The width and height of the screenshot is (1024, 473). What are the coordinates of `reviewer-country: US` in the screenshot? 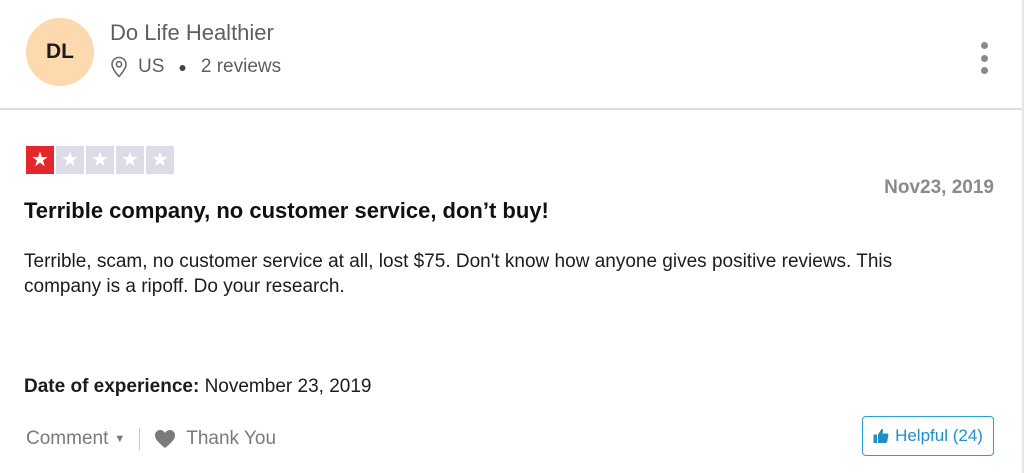 It's located at (151, 66).